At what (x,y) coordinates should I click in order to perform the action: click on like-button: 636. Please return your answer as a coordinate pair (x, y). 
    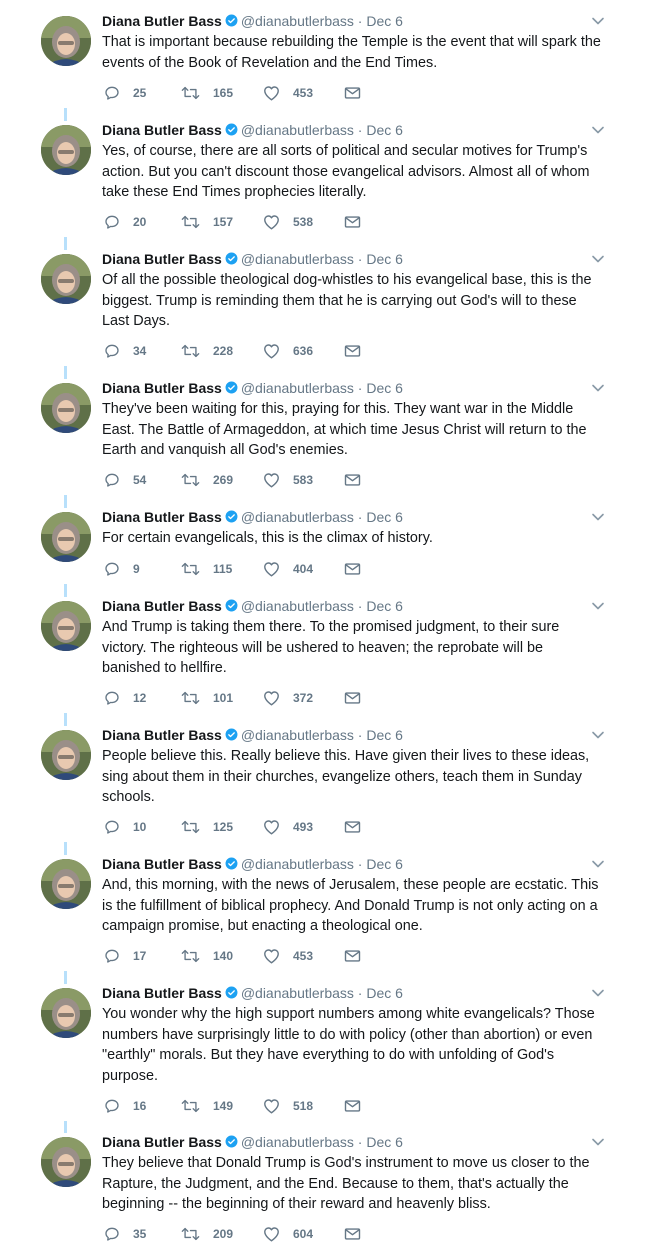
    Looking at the image, I should click on (288, 351).